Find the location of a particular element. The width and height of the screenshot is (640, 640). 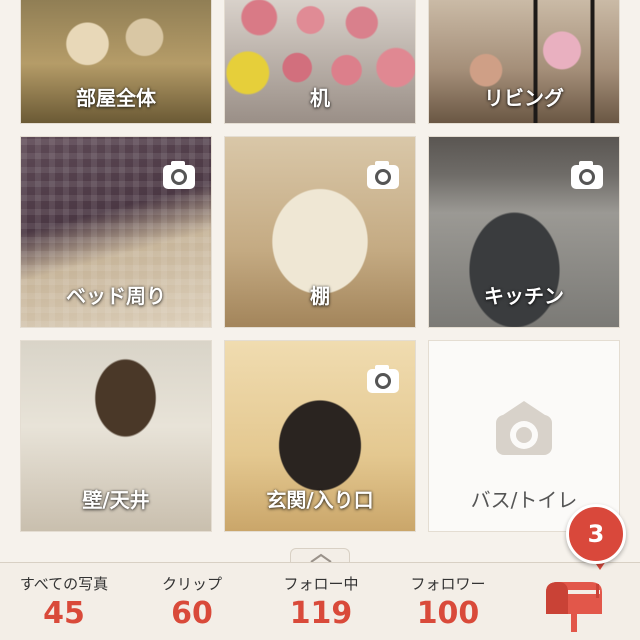

room-tile-wall-ceiling: 壁/天井 is located at coordinates (116, 436).